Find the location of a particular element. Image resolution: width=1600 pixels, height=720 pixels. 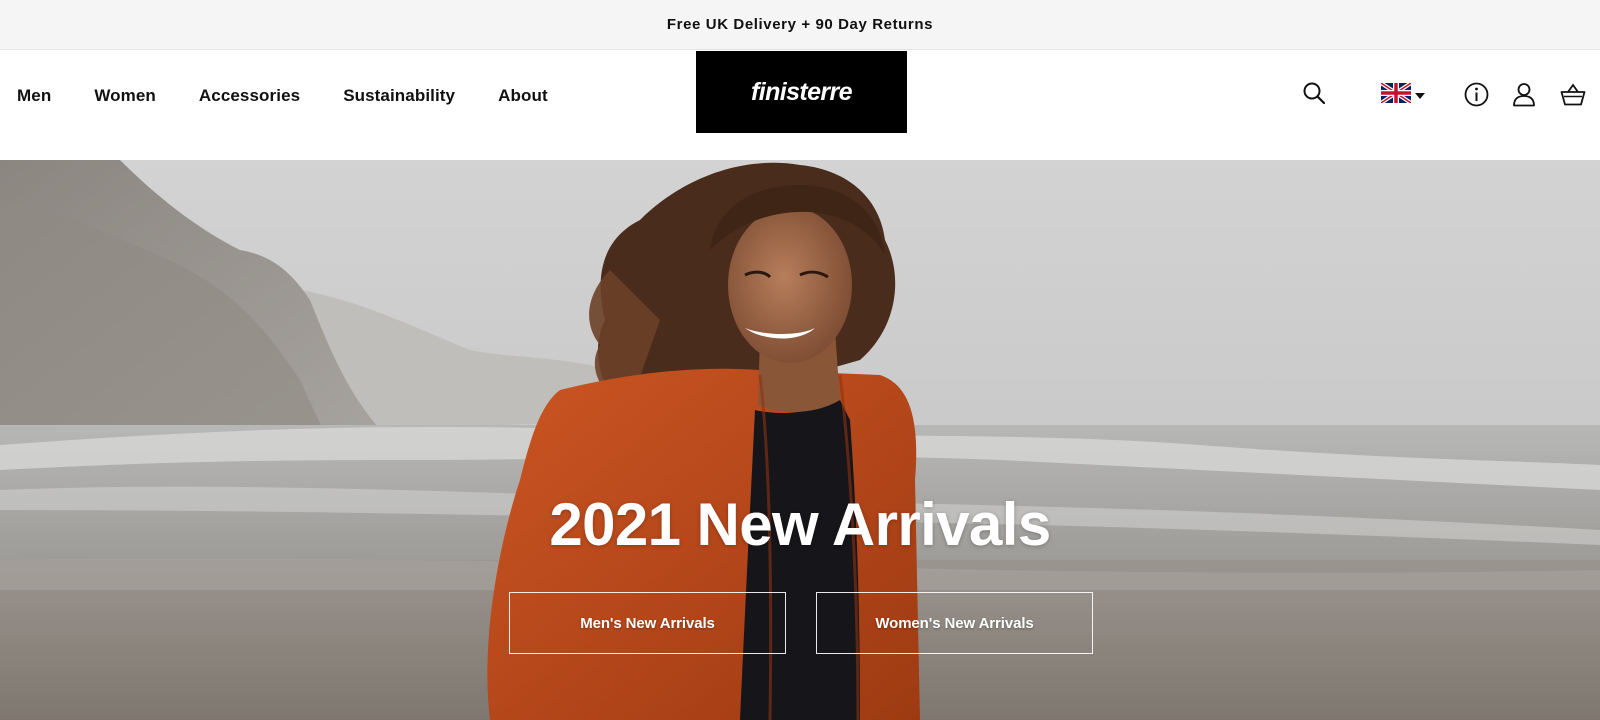

uk-flag-icon is located at coordinates (1396, 94).